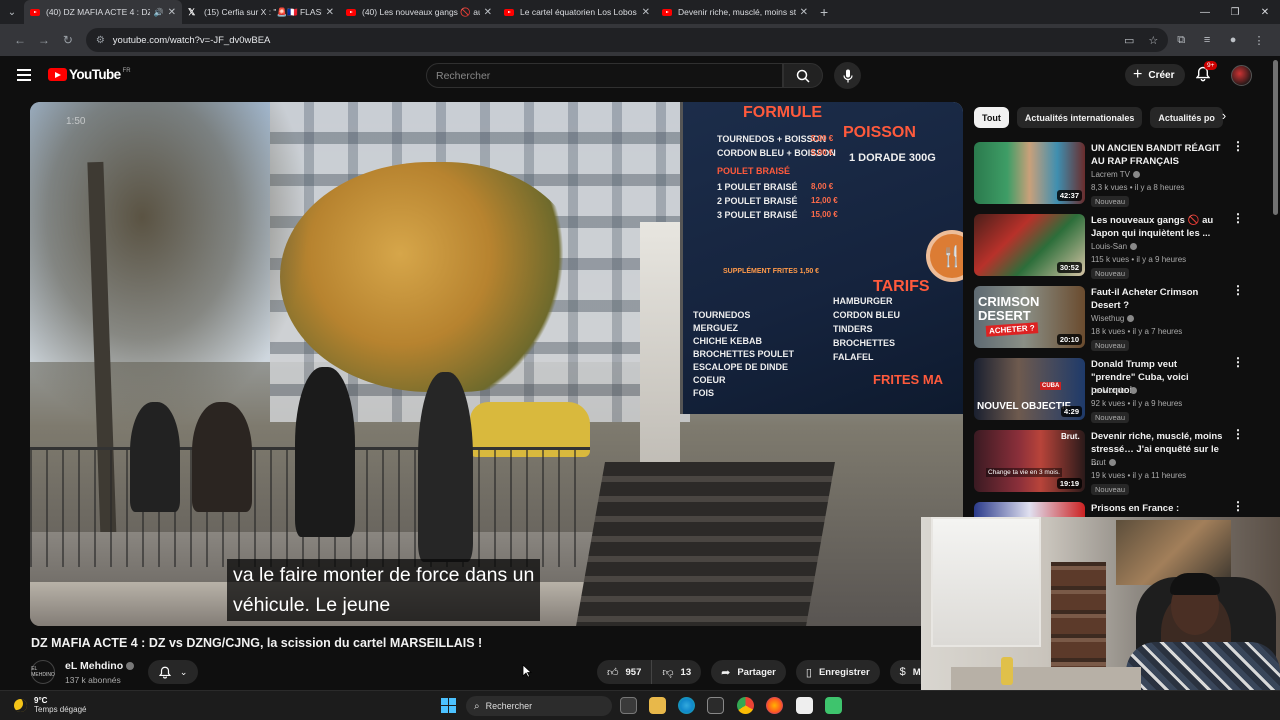 Image resolution: width=1280 pixels, height=720 pixels. Describe the element at coordinates (1181, 40) in the screenshot. I see `extensions-icon: ⧉` at that location.